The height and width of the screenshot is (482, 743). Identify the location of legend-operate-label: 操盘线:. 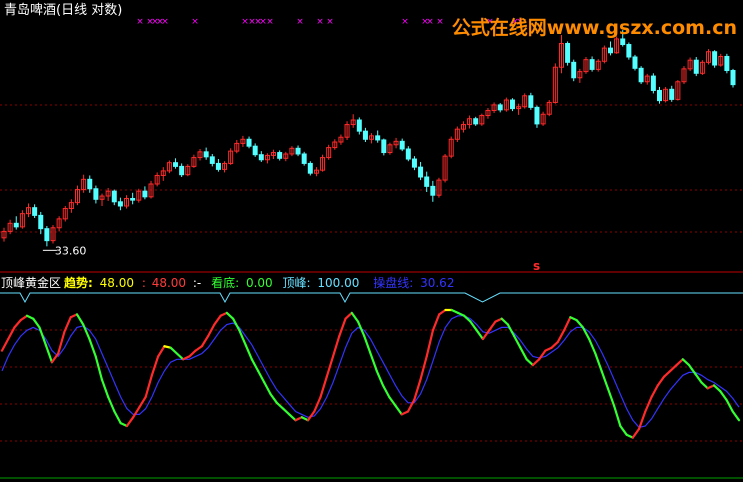
(393, 282).